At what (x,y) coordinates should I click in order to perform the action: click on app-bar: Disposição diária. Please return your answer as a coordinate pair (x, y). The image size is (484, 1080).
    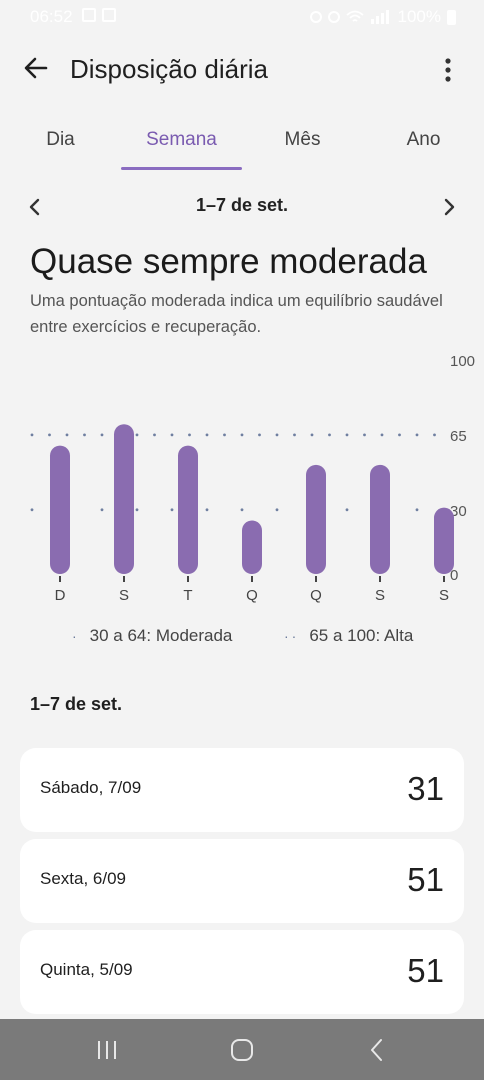
    Looking at the image, I should click on (242, 69).